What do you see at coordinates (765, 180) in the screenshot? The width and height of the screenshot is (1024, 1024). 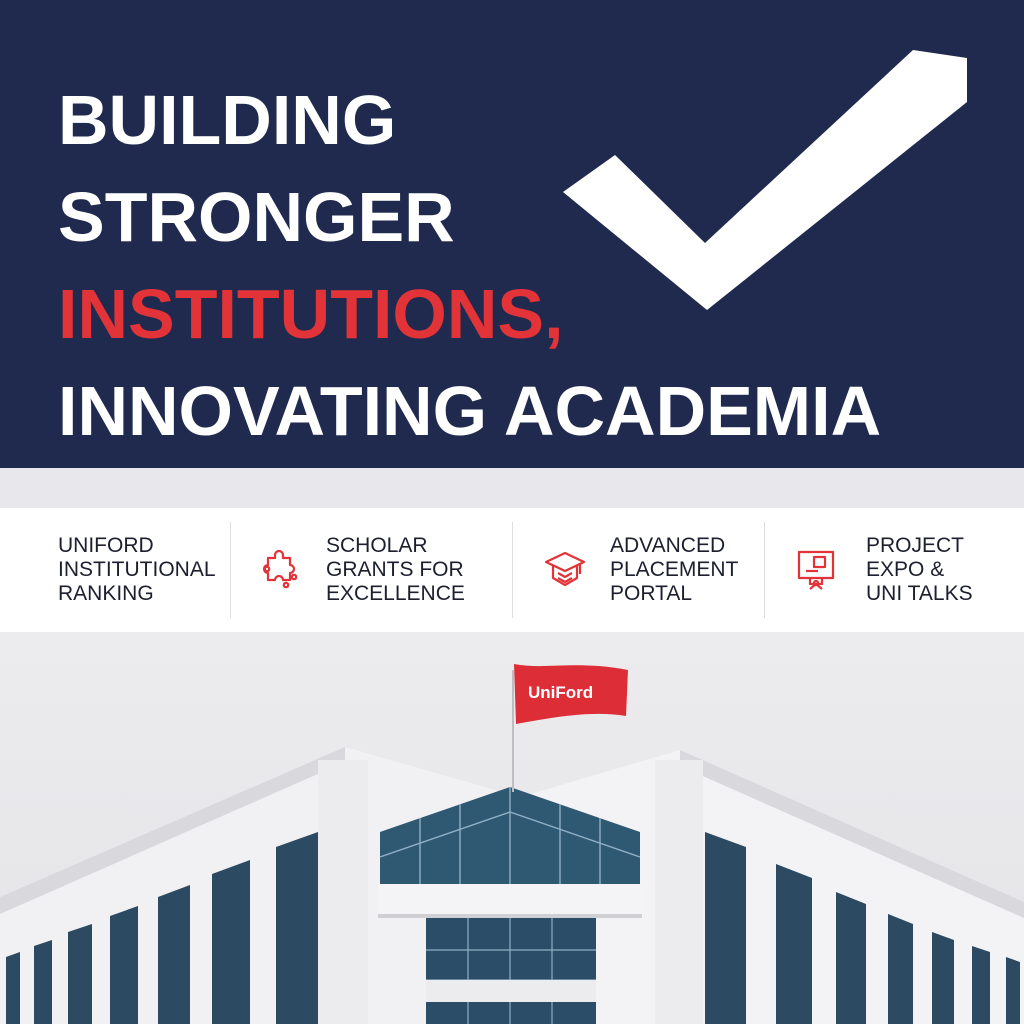 I see `checkmark-icon` at bounding box center [765, 180].